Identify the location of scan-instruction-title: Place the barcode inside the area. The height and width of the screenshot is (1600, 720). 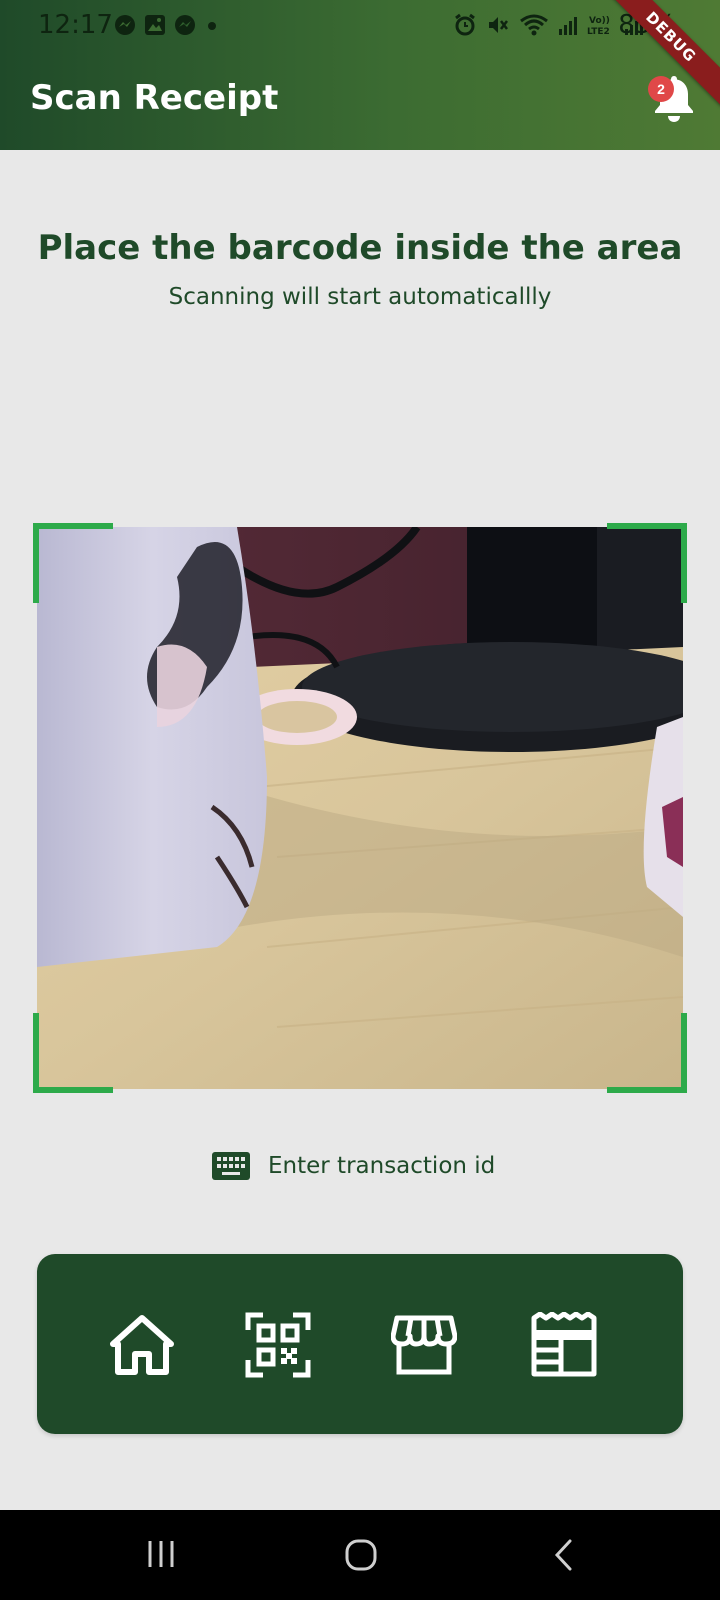
(360, 248).